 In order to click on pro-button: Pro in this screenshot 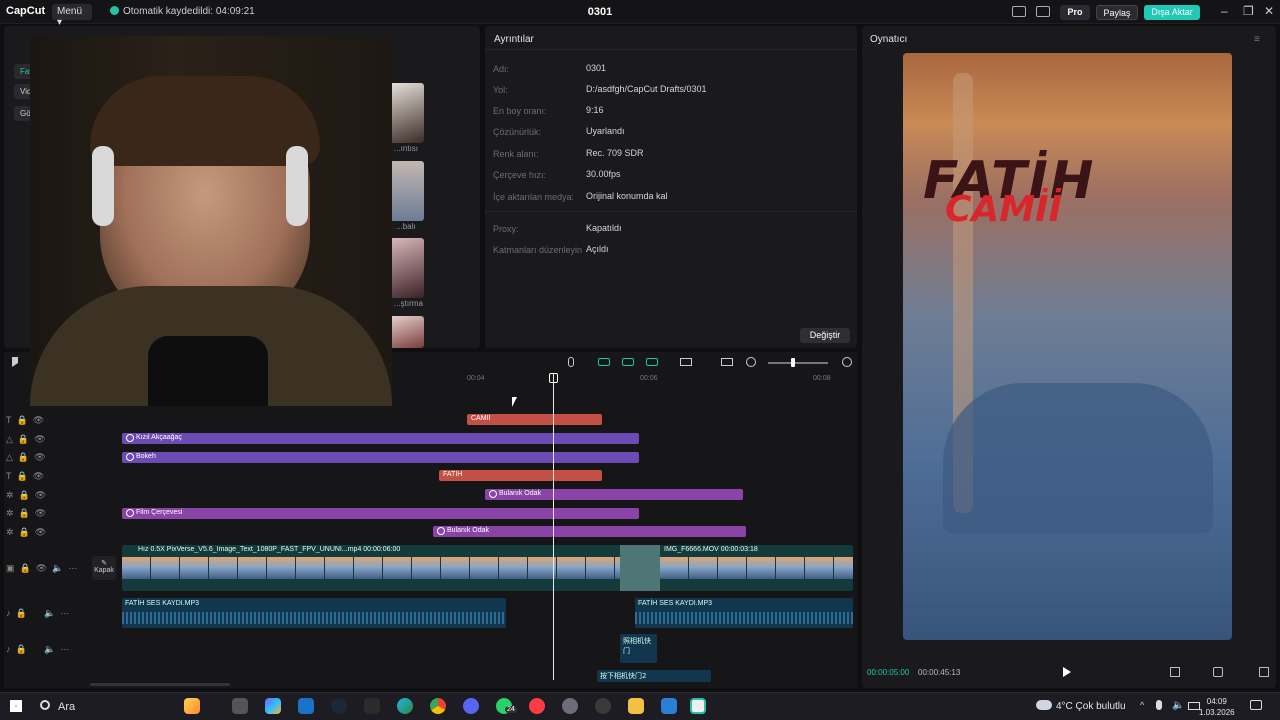, I will do `click(1075, 12)`.